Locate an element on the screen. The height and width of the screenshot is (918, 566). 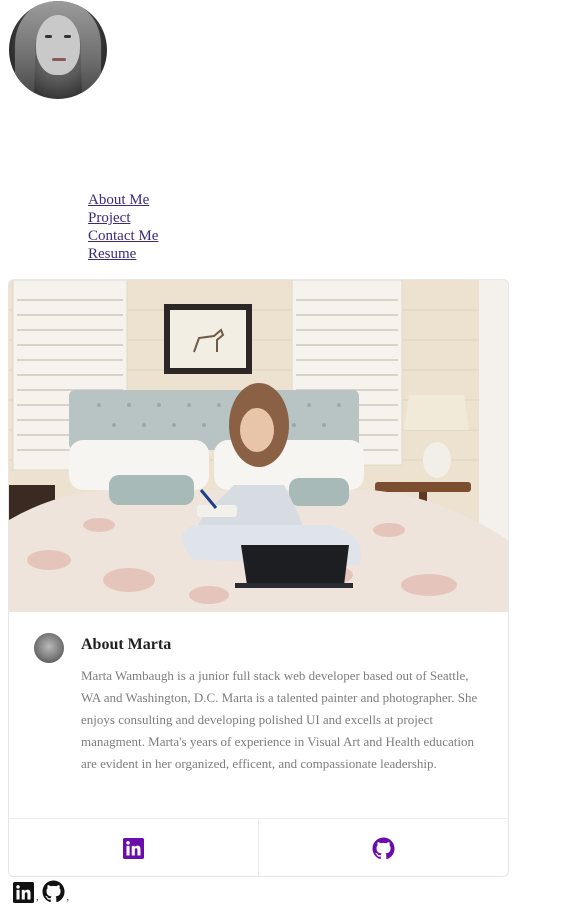
card-linkedin-link is located at coordinates (133, 847).